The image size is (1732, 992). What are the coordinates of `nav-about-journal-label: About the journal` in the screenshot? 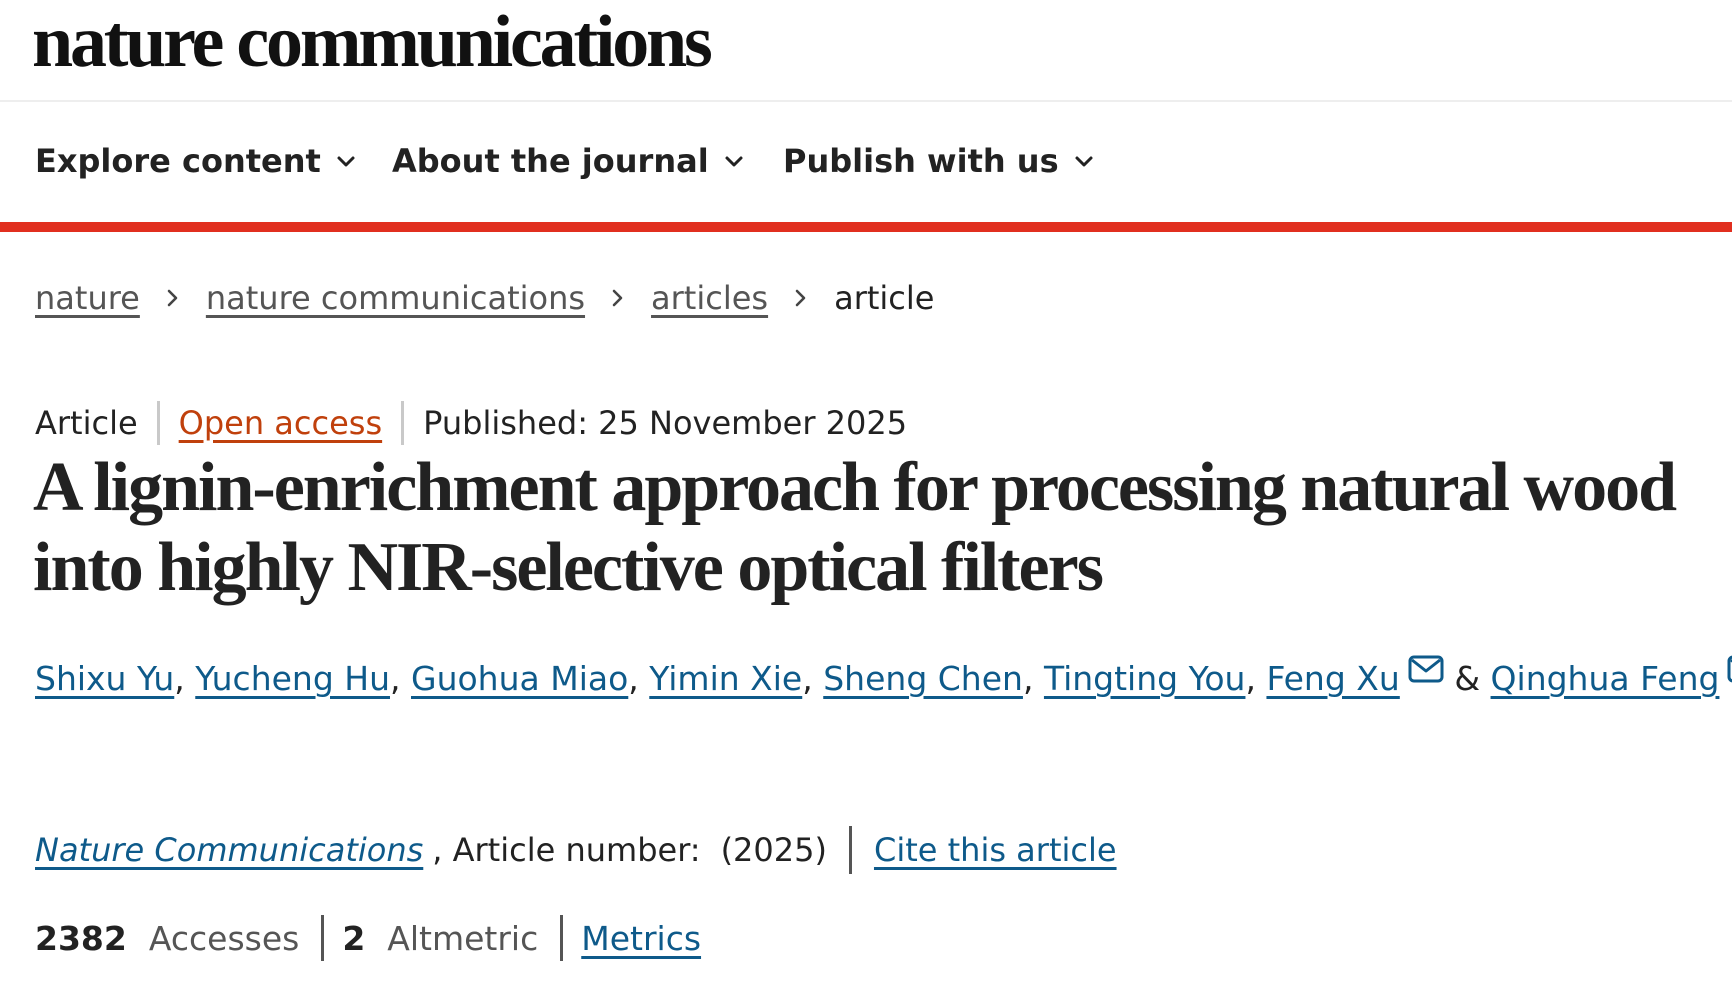 It's located at (550, 161).